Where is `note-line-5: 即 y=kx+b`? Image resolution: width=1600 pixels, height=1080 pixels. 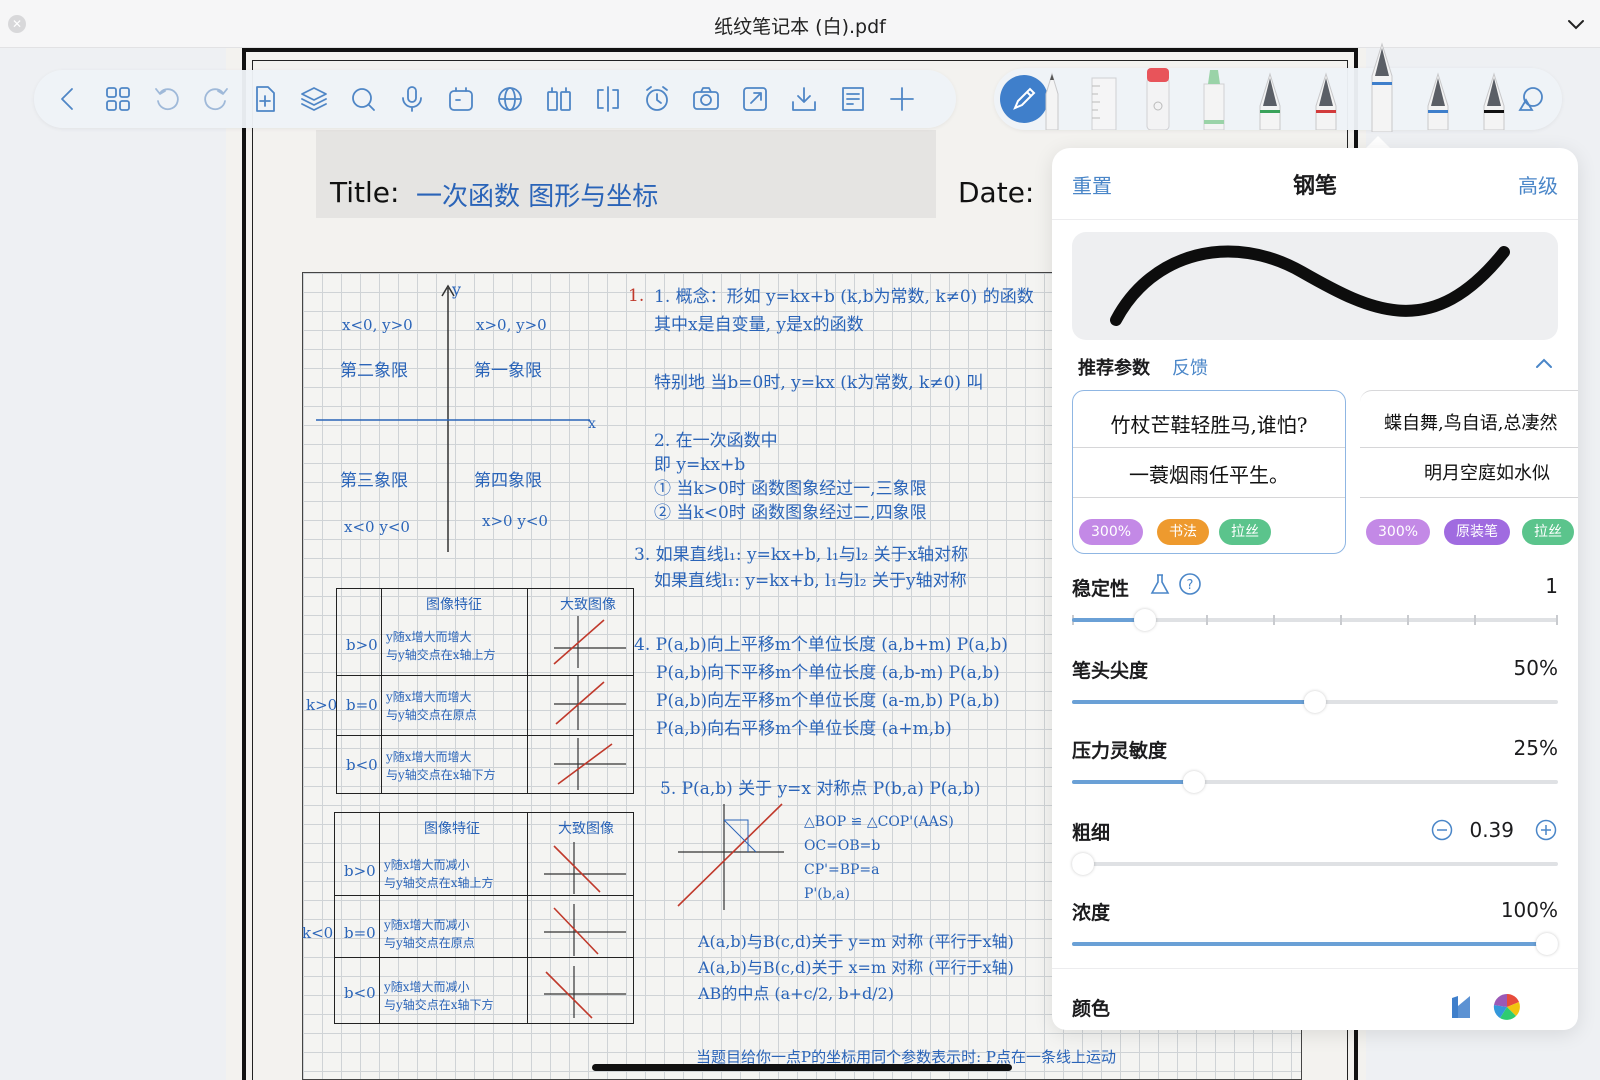
note-line-5: 即 y=kx+b is located at coordinates (700, 465).